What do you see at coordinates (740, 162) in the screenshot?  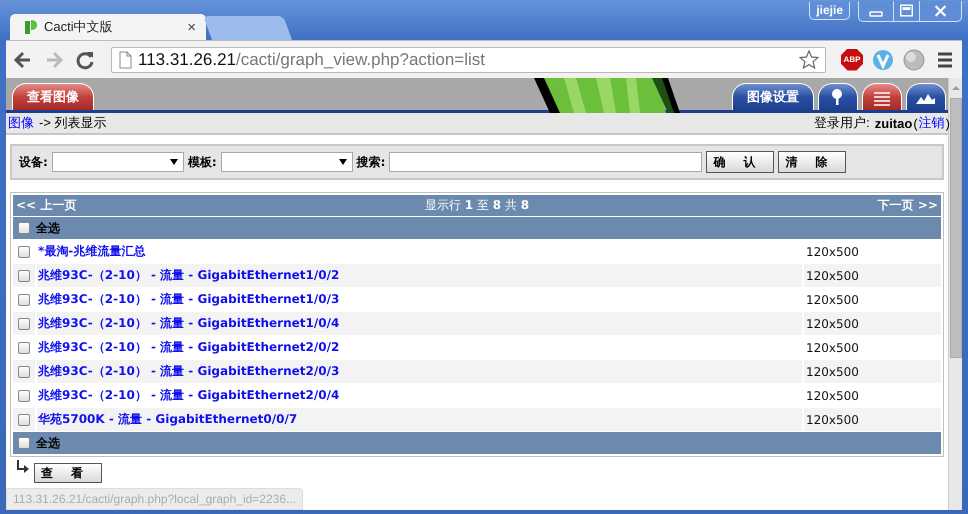 I see `filter-button: 确认` at bounding box center [740, 162].